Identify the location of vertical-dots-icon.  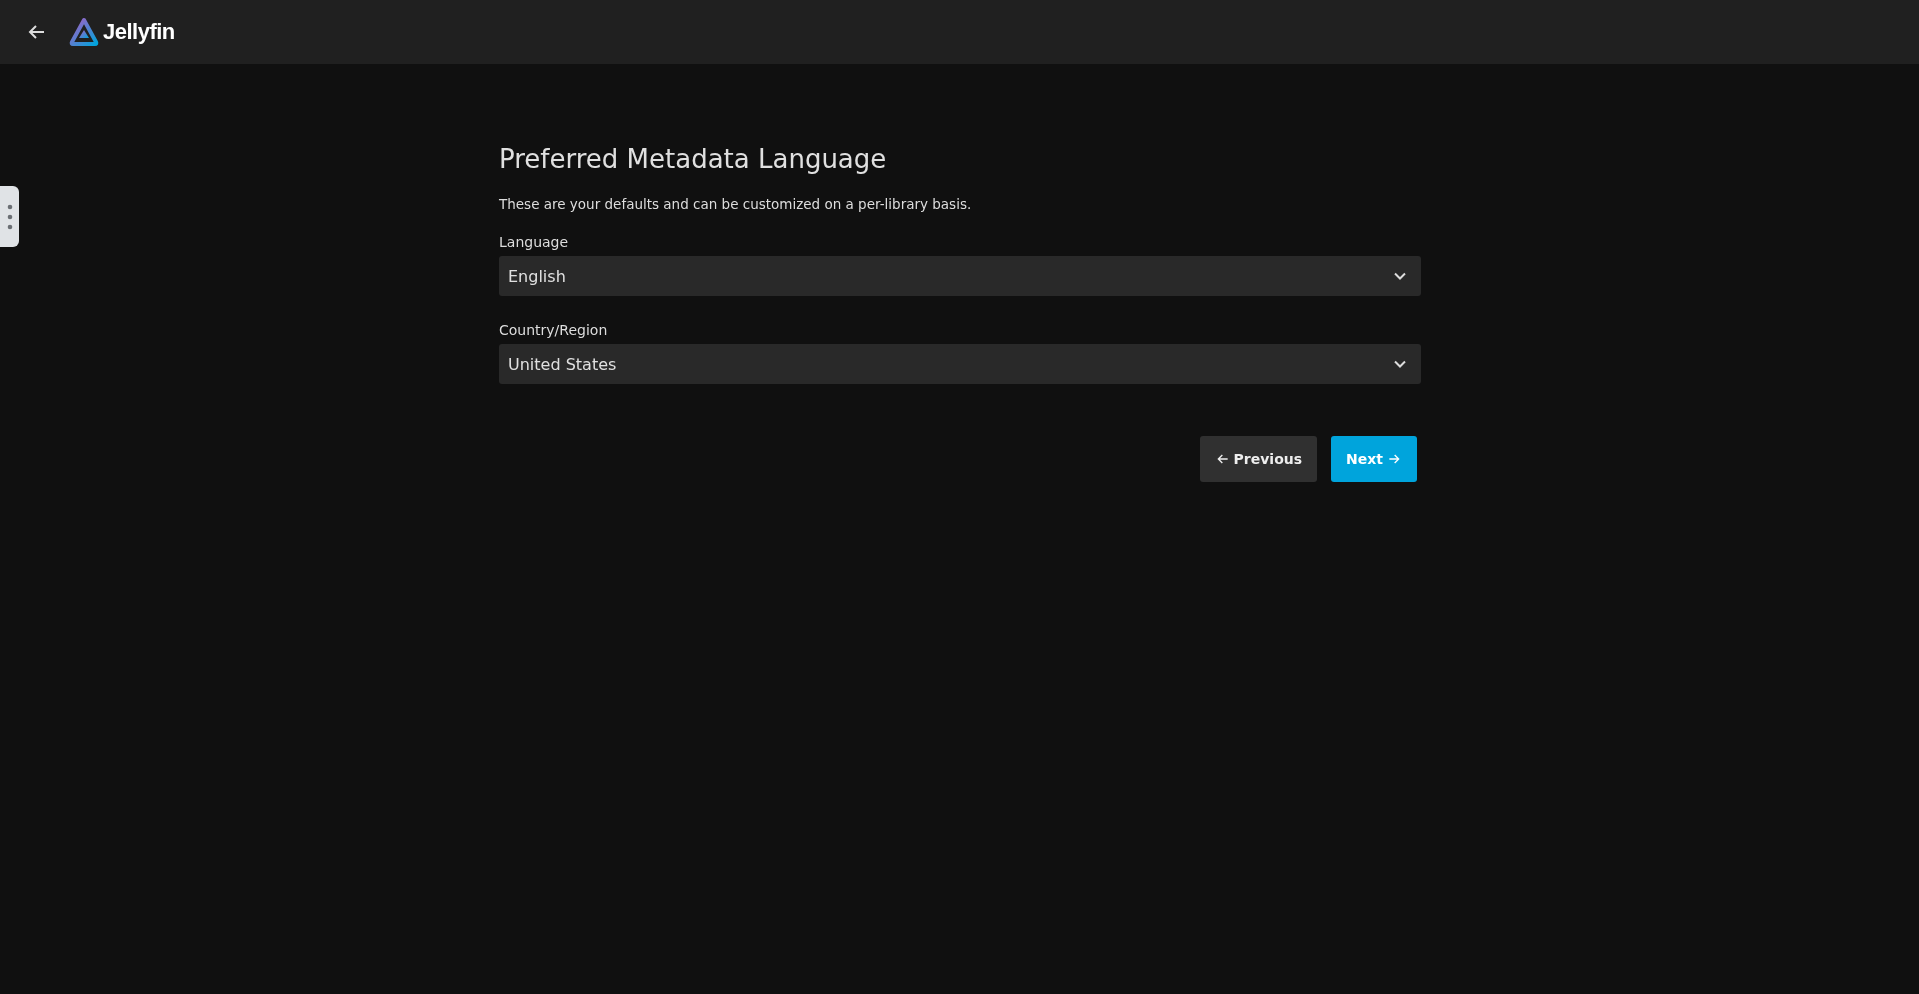
(9, 216).